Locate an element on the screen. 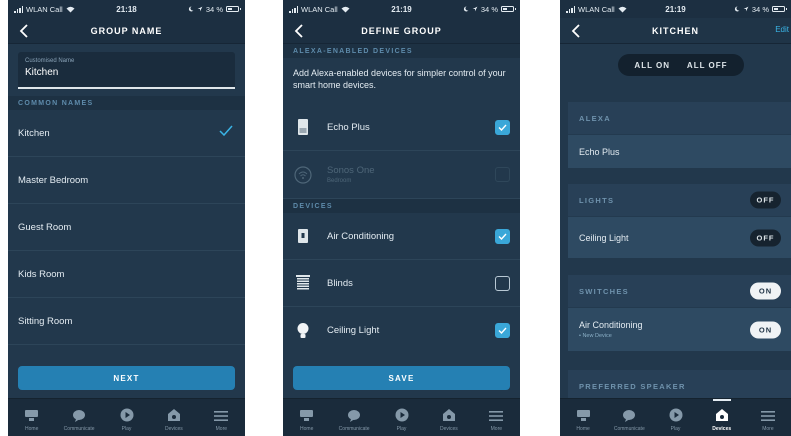 The width and height of the screenshot is (791, 436). home-icon is located at coordinates (32, 415).